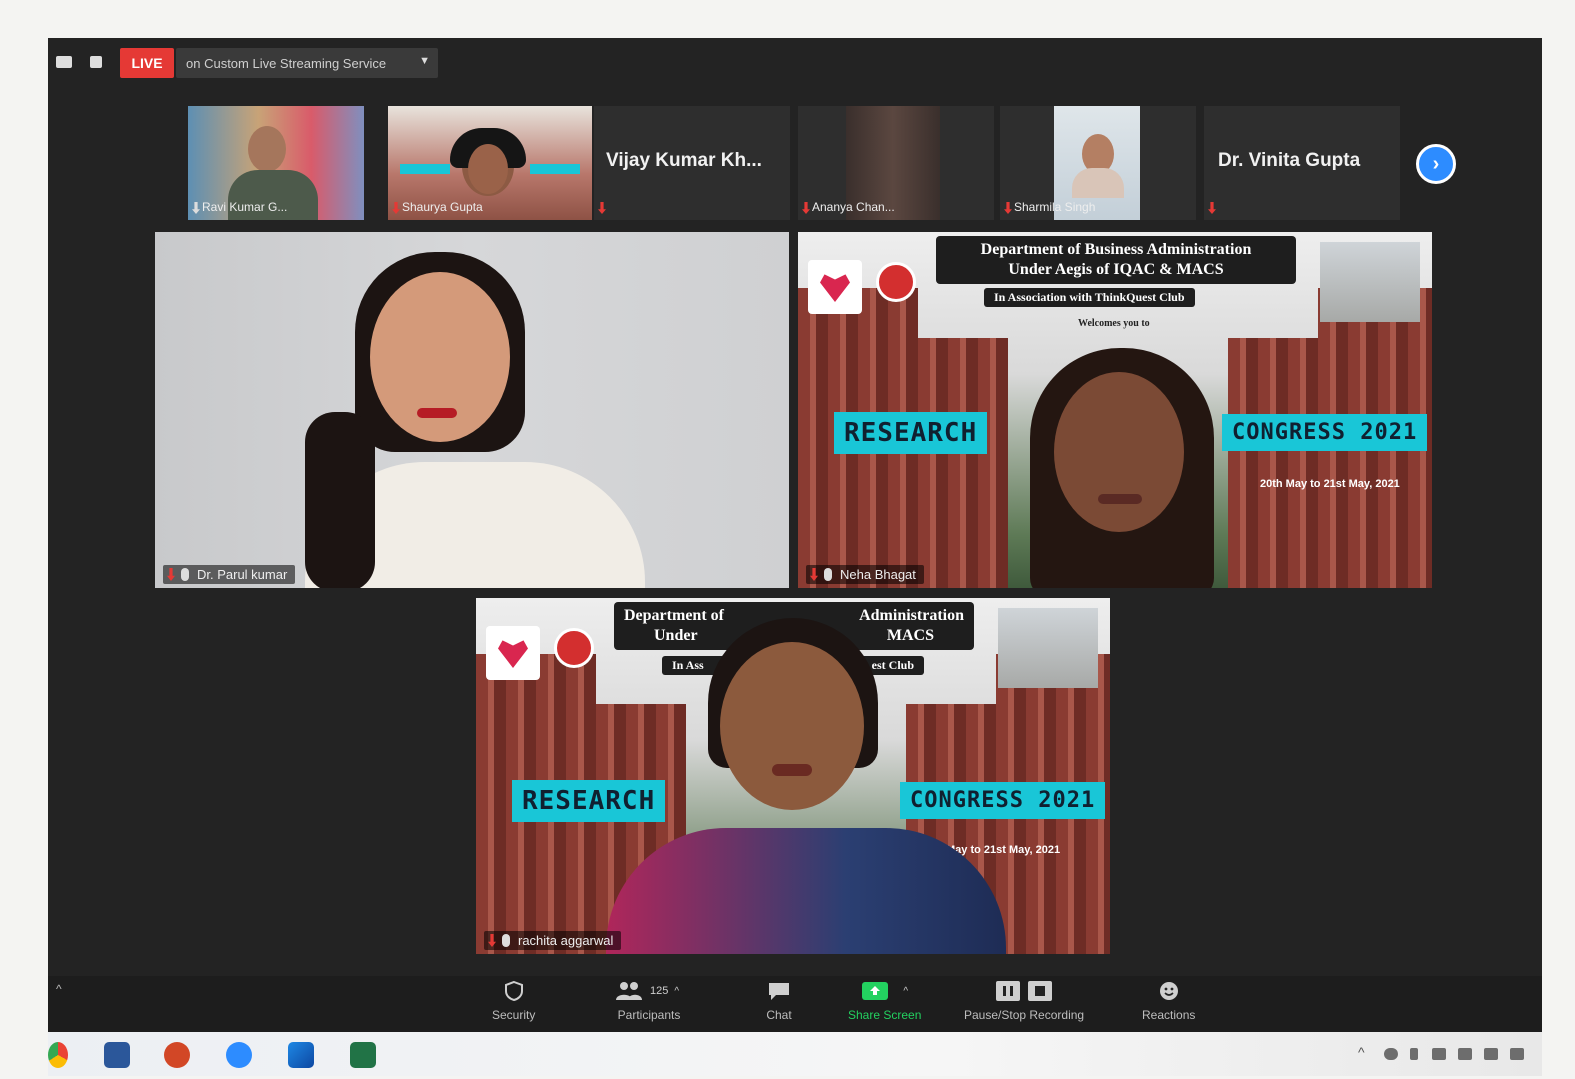  I want to click on welcome-text: Welcomes you to, so click(1114, 323).